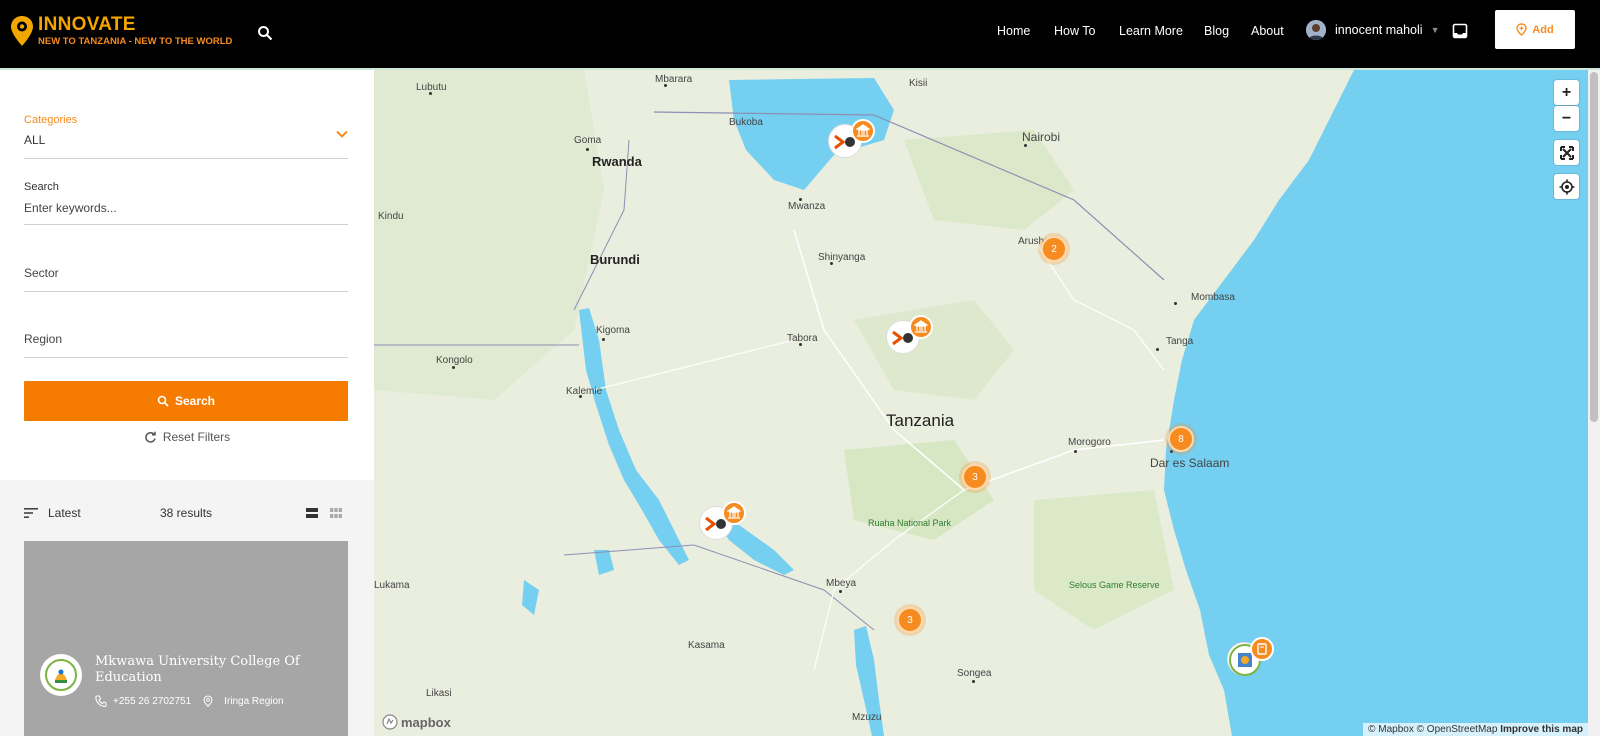 The height and width of the screenshot is (736, 1600). I want to click on map-label-city: Nairobi, so click(1041, 137).